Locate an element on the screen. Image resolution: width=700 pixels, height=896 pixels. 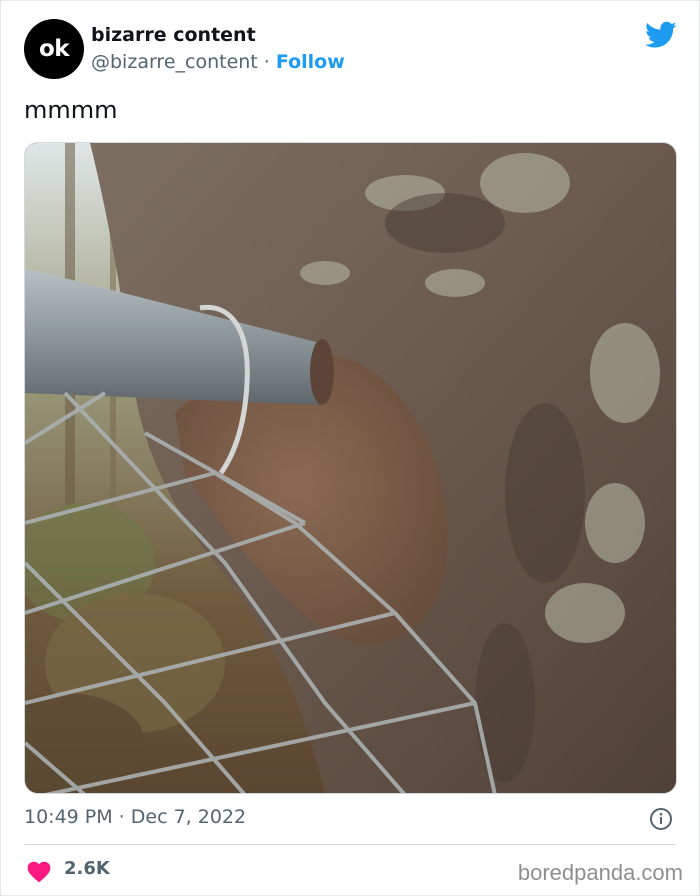
handle: @bizarre_content is located at coordinates (174, 62).